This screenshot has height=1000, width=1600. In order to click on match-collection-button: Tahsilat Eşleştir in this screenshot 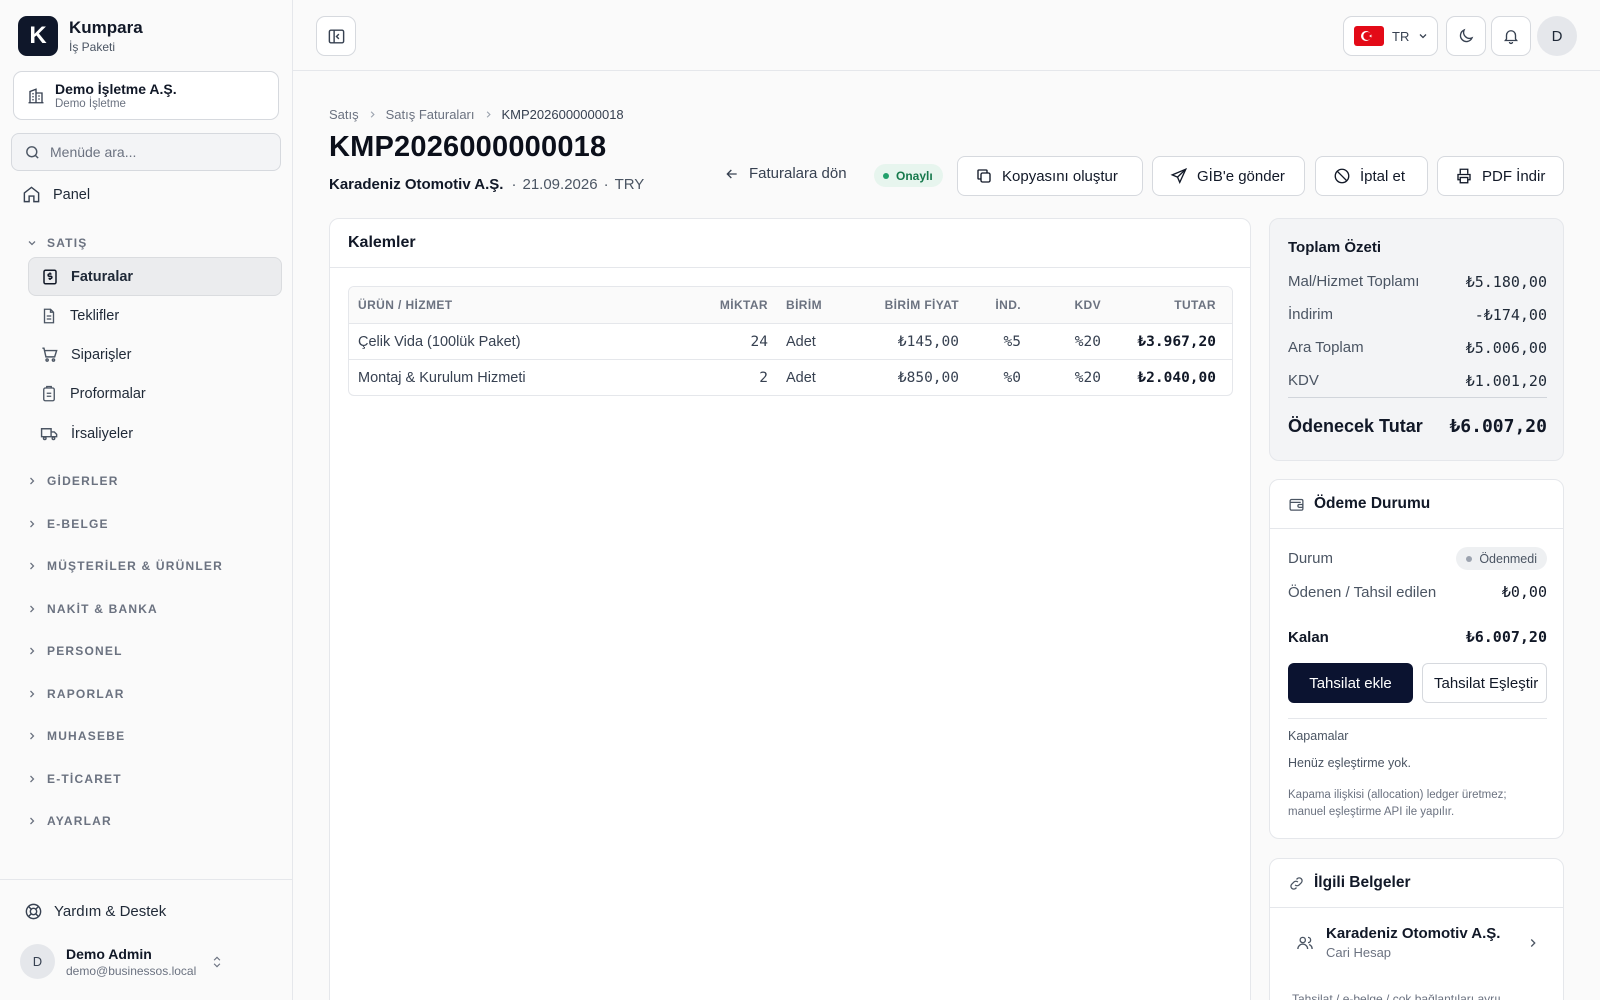, I will do `click(1484, 683)`.